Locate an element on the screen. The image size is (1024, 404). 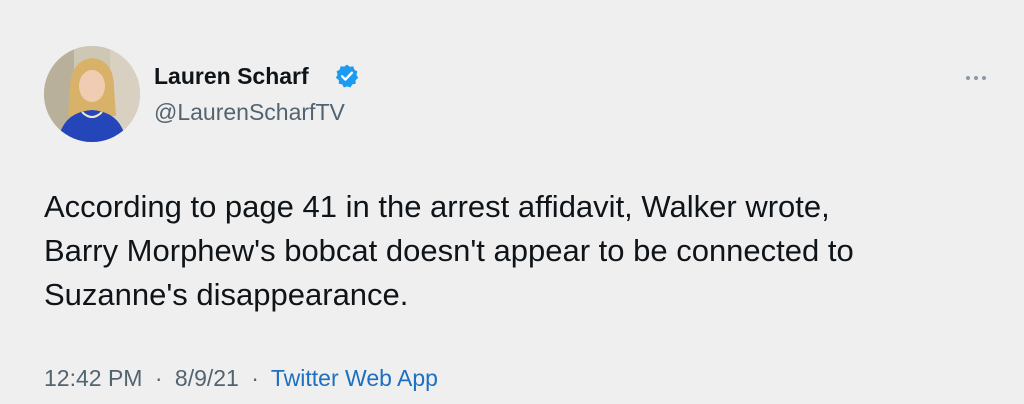
tweet-source-link: Twitter Web App is located at coordinates (354, 378).